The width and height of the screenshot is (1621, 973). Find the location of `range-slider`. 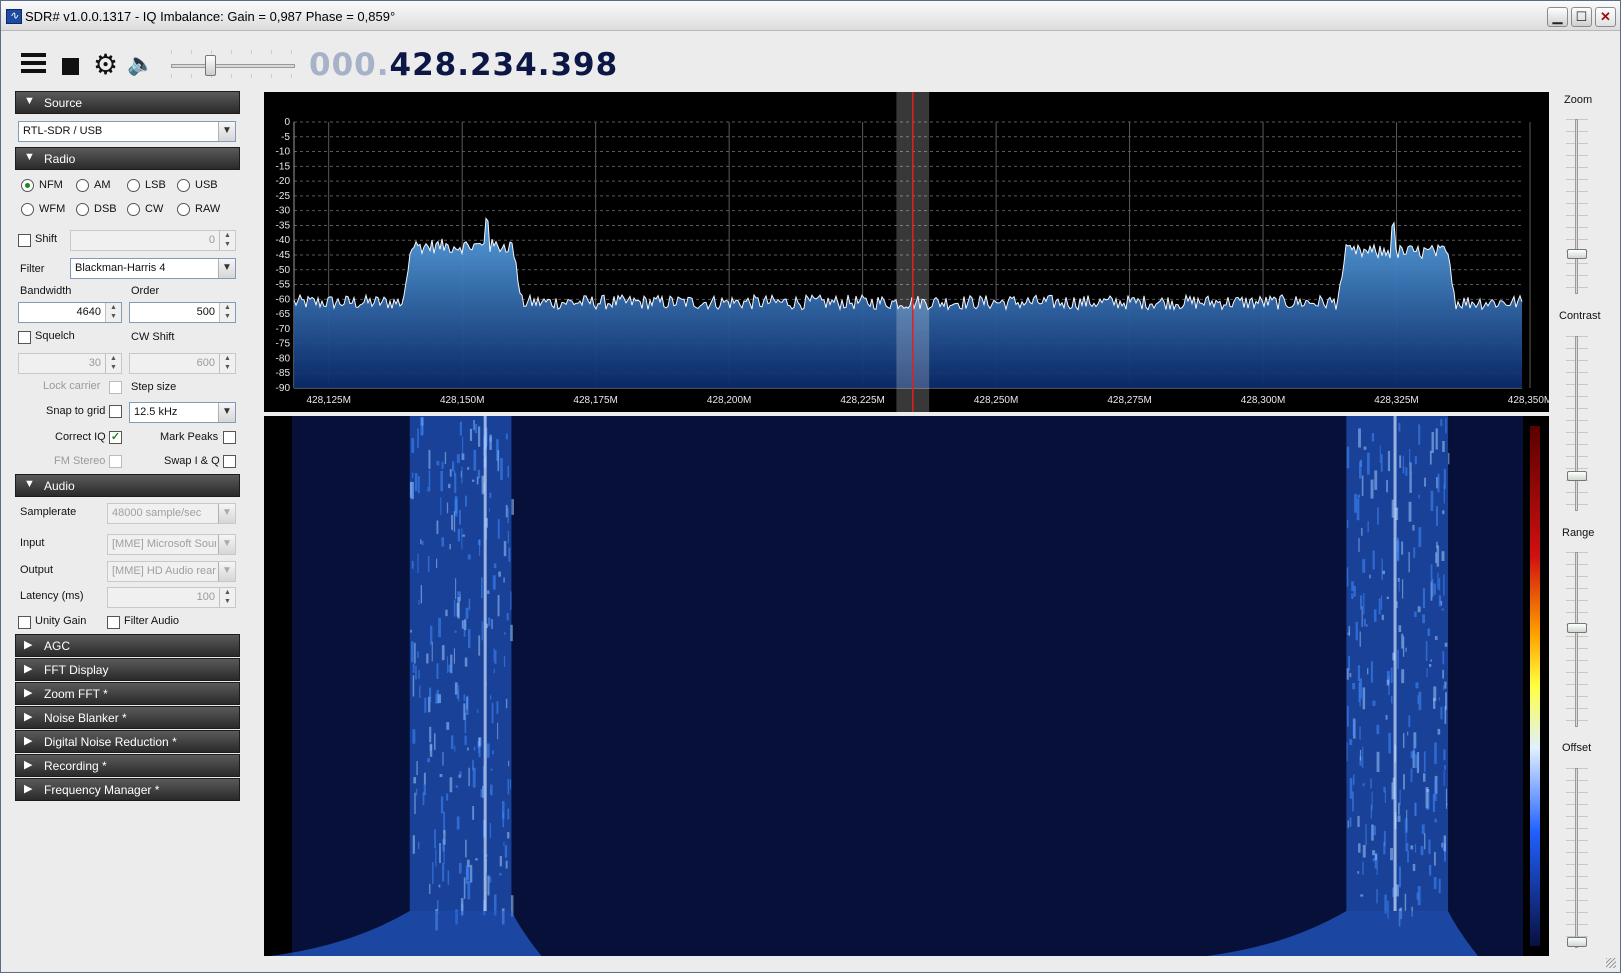

range-slider is located at coordinates (1576, 639).